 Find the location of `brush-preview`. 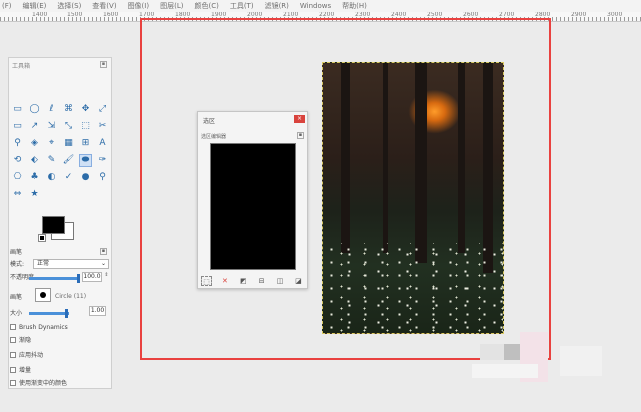

brush-preview is located at coordinates (43, 295).